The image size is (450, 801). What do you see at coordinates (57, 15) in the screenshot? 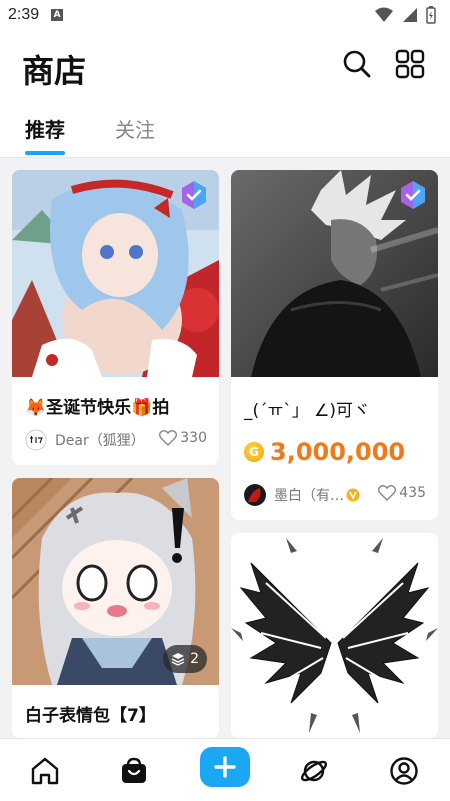
I see `notification-icon: A` at bounding box center [57, 15].